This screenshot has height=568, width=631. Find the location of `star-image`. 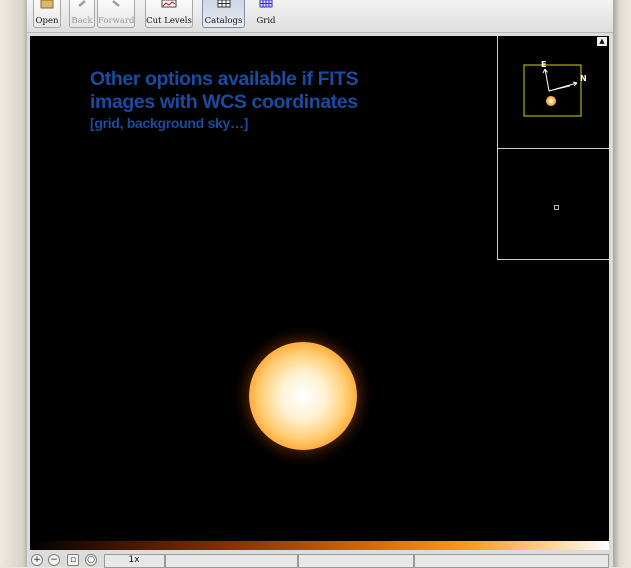

star-image is located at coordinates (303, 396).